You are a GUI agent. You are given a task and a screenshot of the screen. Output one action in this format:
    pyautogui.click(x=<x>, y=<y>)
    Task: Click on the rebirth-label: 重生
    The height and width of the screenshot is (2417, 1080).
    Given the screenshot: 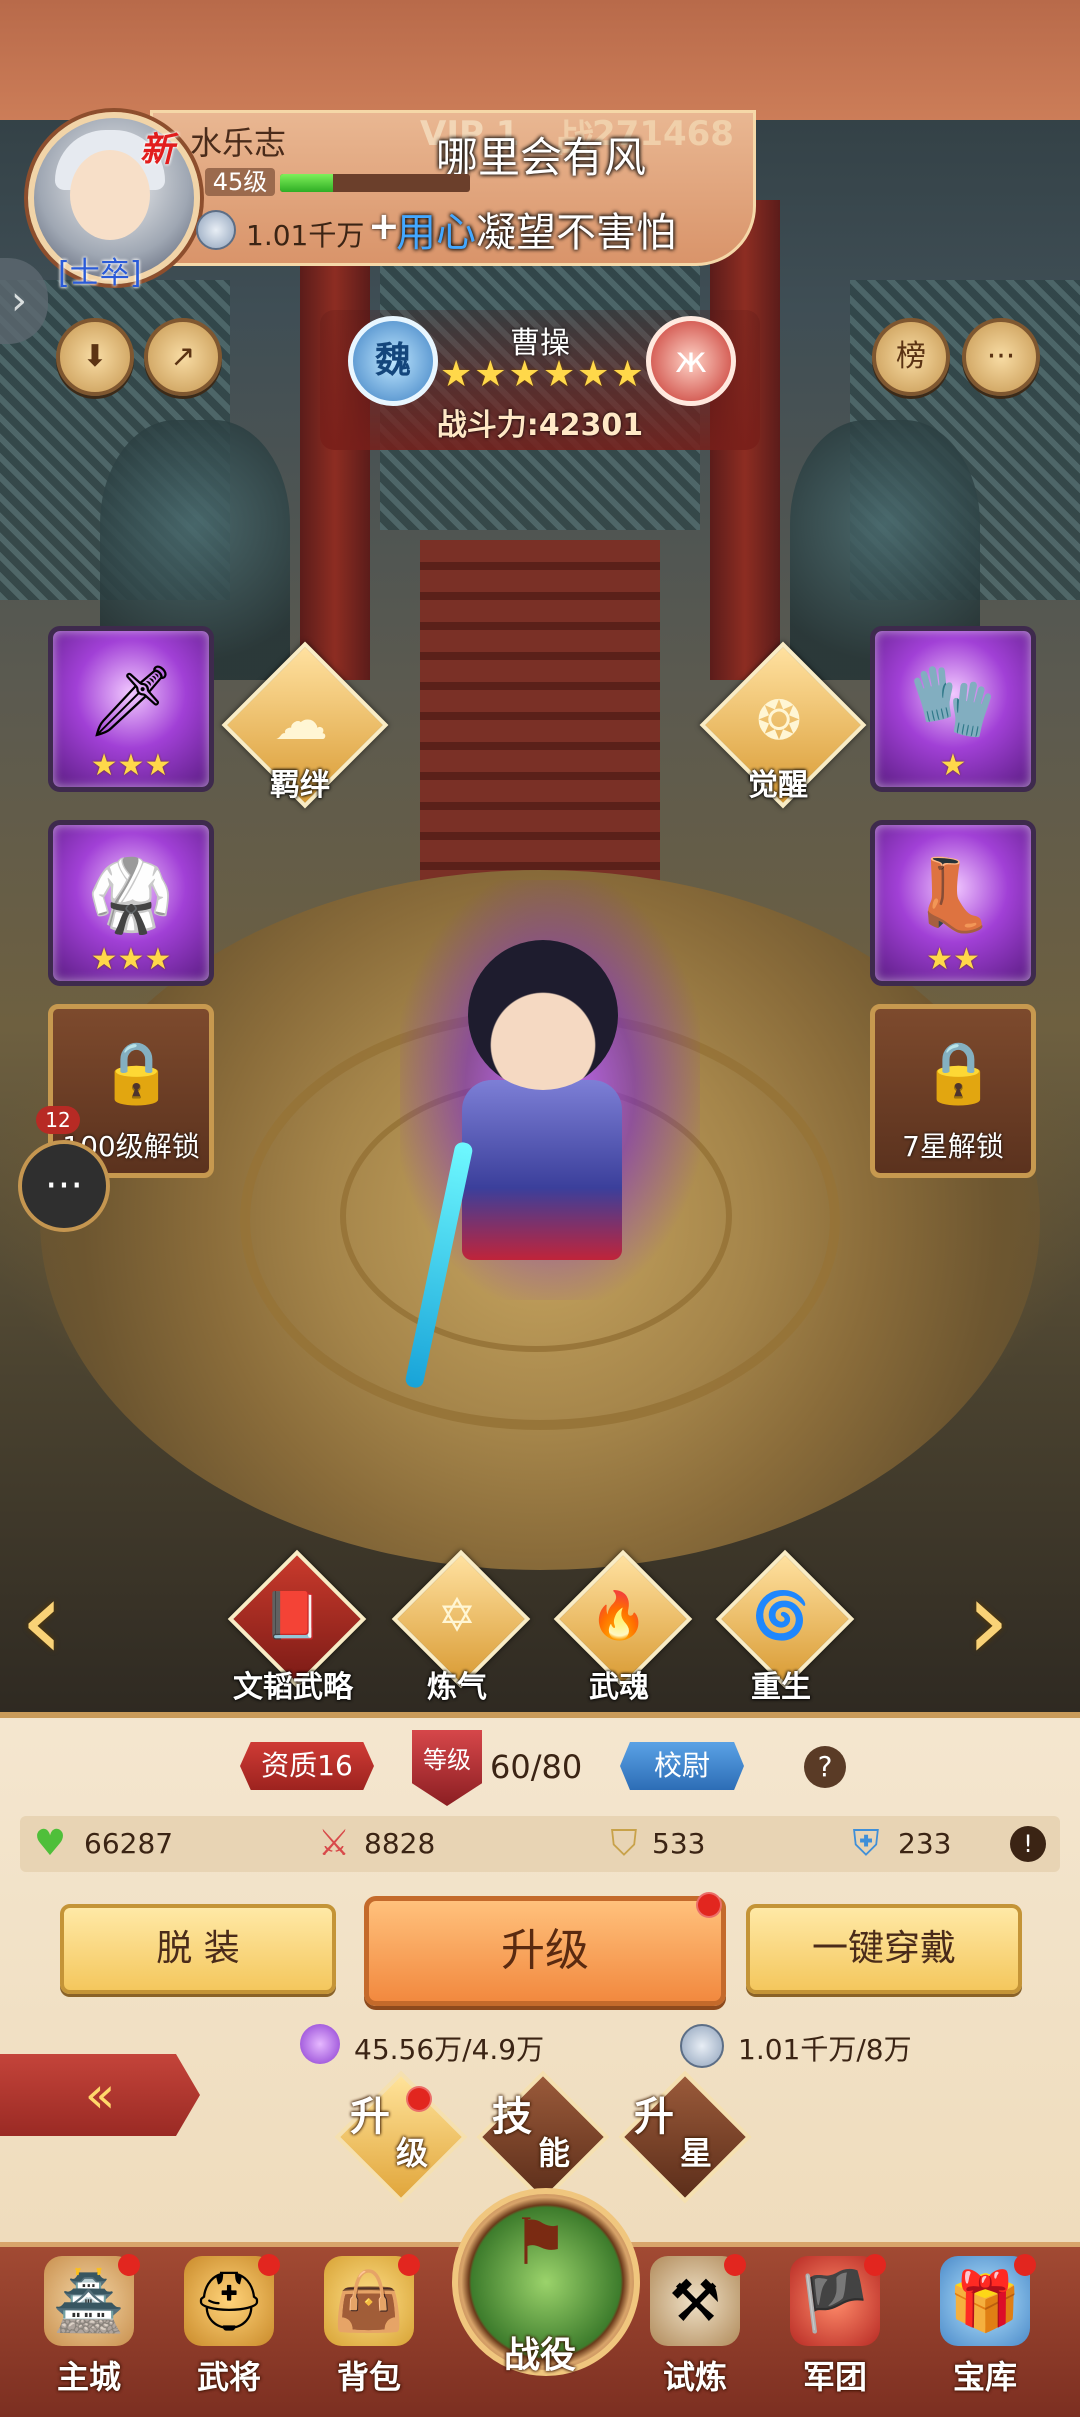 What is the action you would take?
    pyautogui.click(x=781, y=1687)
    